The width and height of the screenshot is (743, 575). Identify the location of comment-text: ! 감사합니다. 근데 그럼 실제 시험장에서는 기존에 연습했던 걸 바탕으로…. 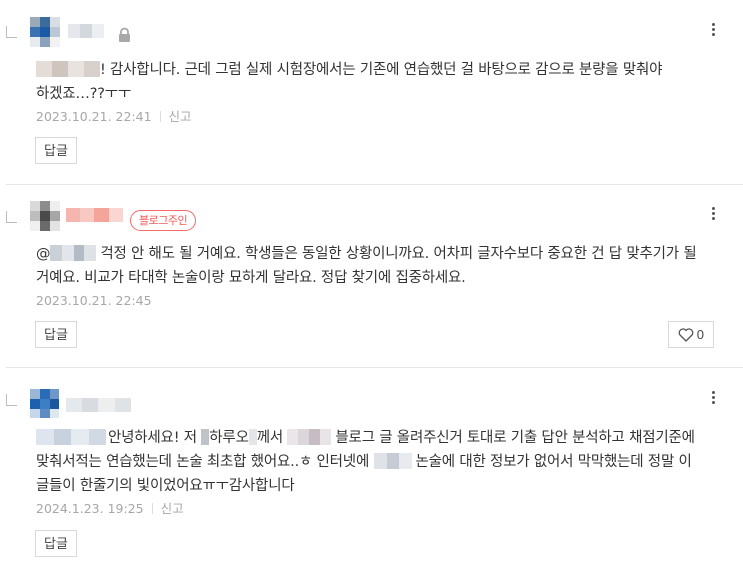
(349, 81).